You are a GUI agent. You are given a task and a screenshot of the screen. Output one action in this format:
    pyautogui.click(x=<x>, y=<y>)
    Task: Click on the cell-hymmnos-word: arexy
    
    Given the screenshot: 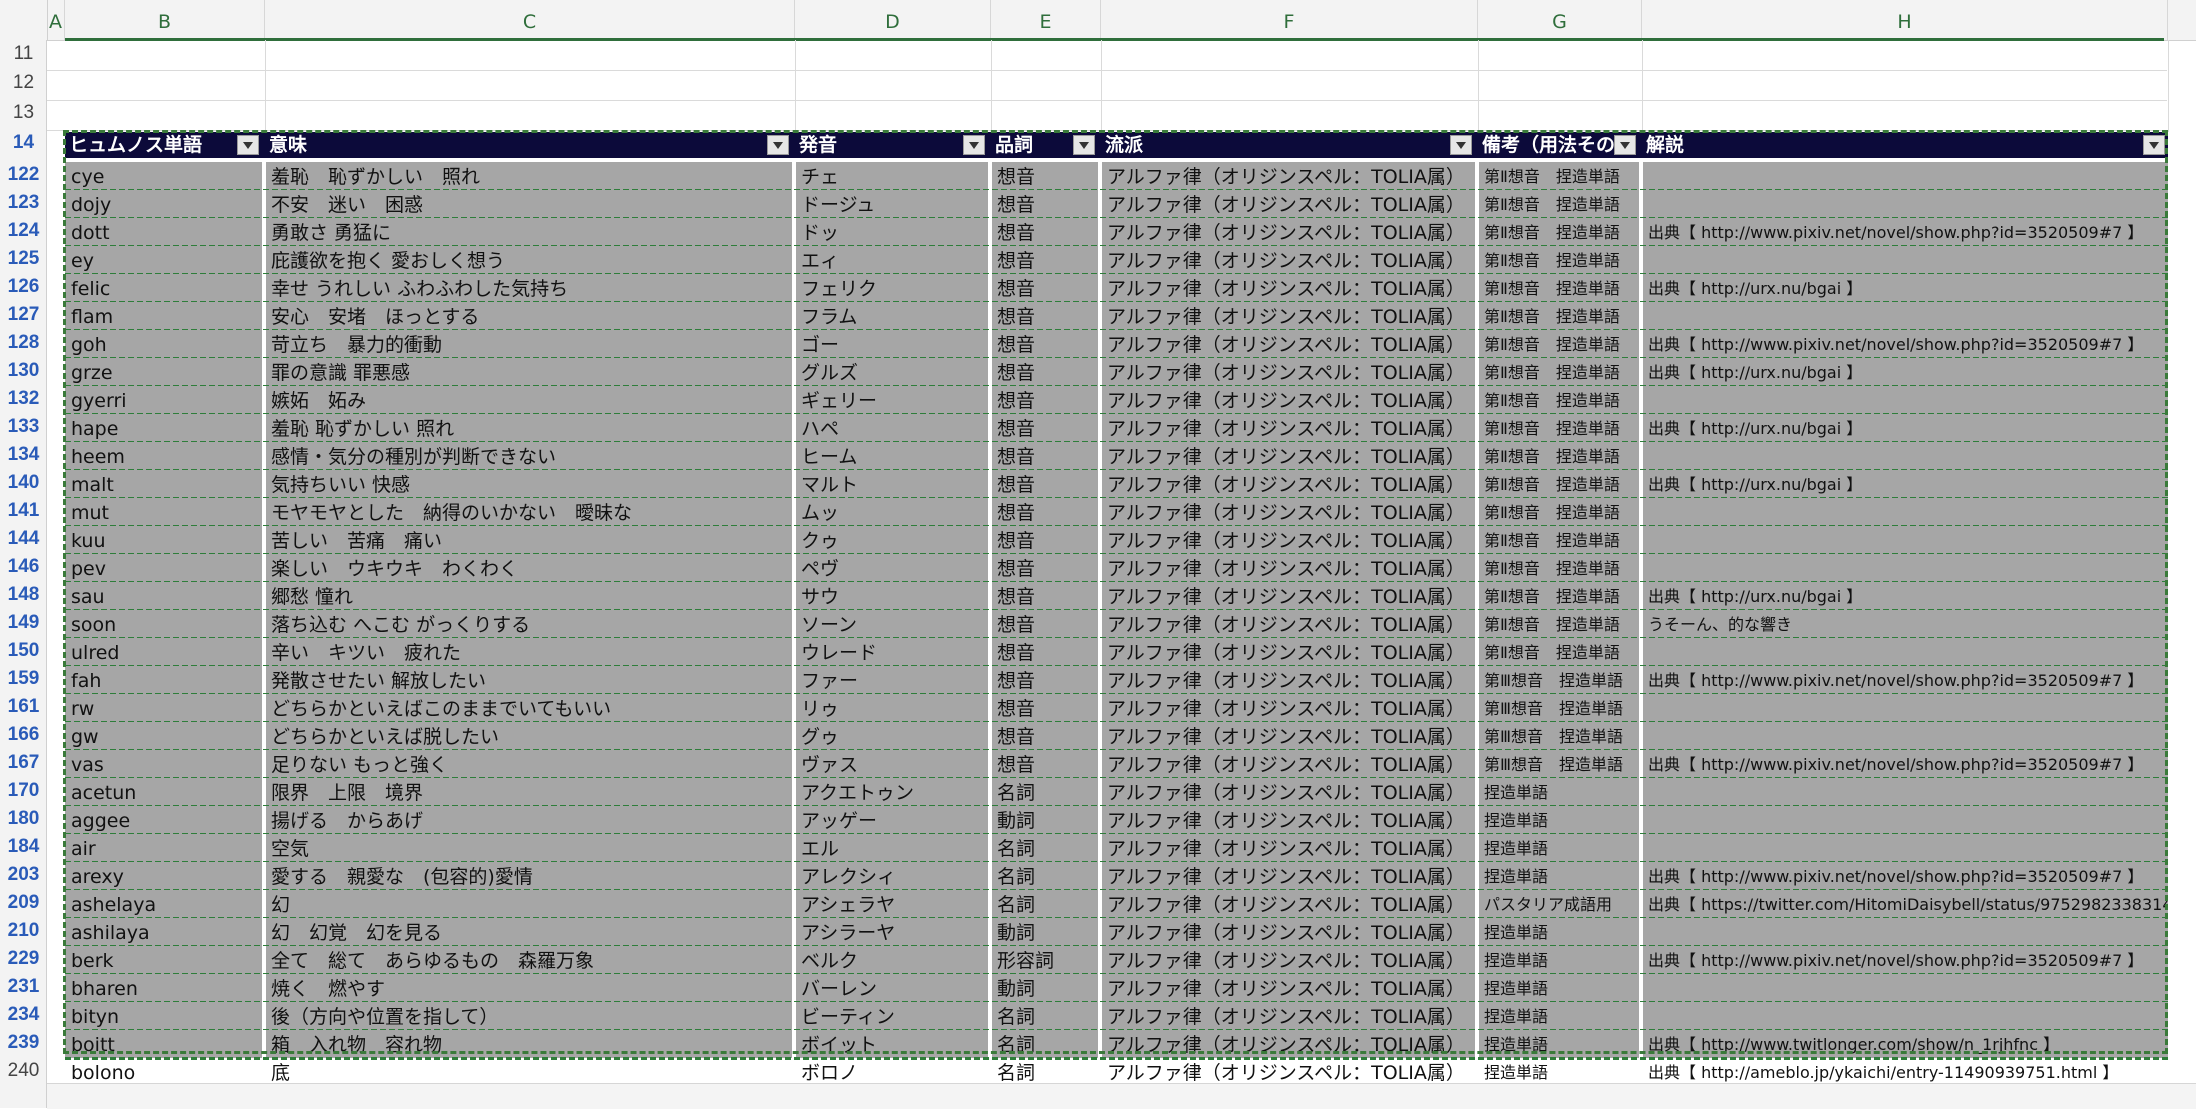 What is the action you would take?
    pyautogui.click(x=165, y=876)
    